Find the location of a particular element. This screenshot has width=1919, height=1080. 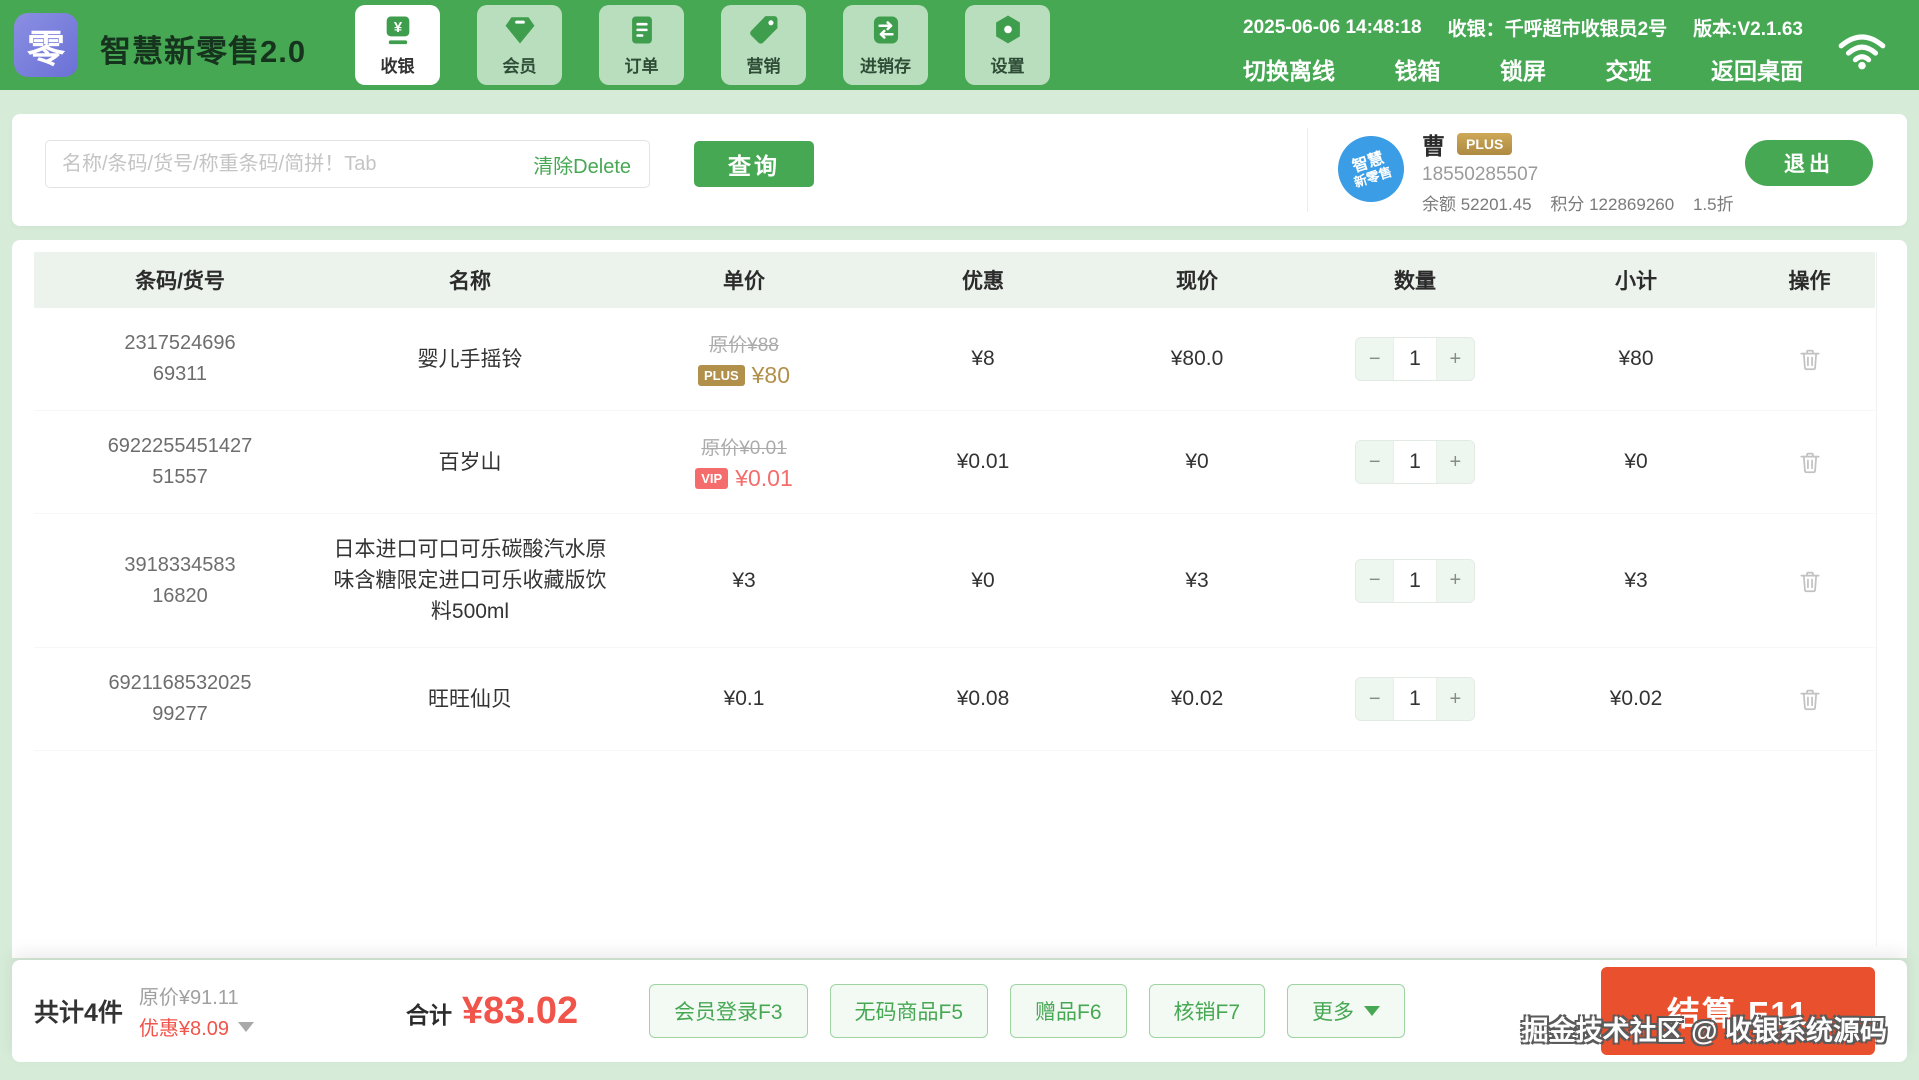

current-price-value: ¥3 is located at coordinates (1197, 580).